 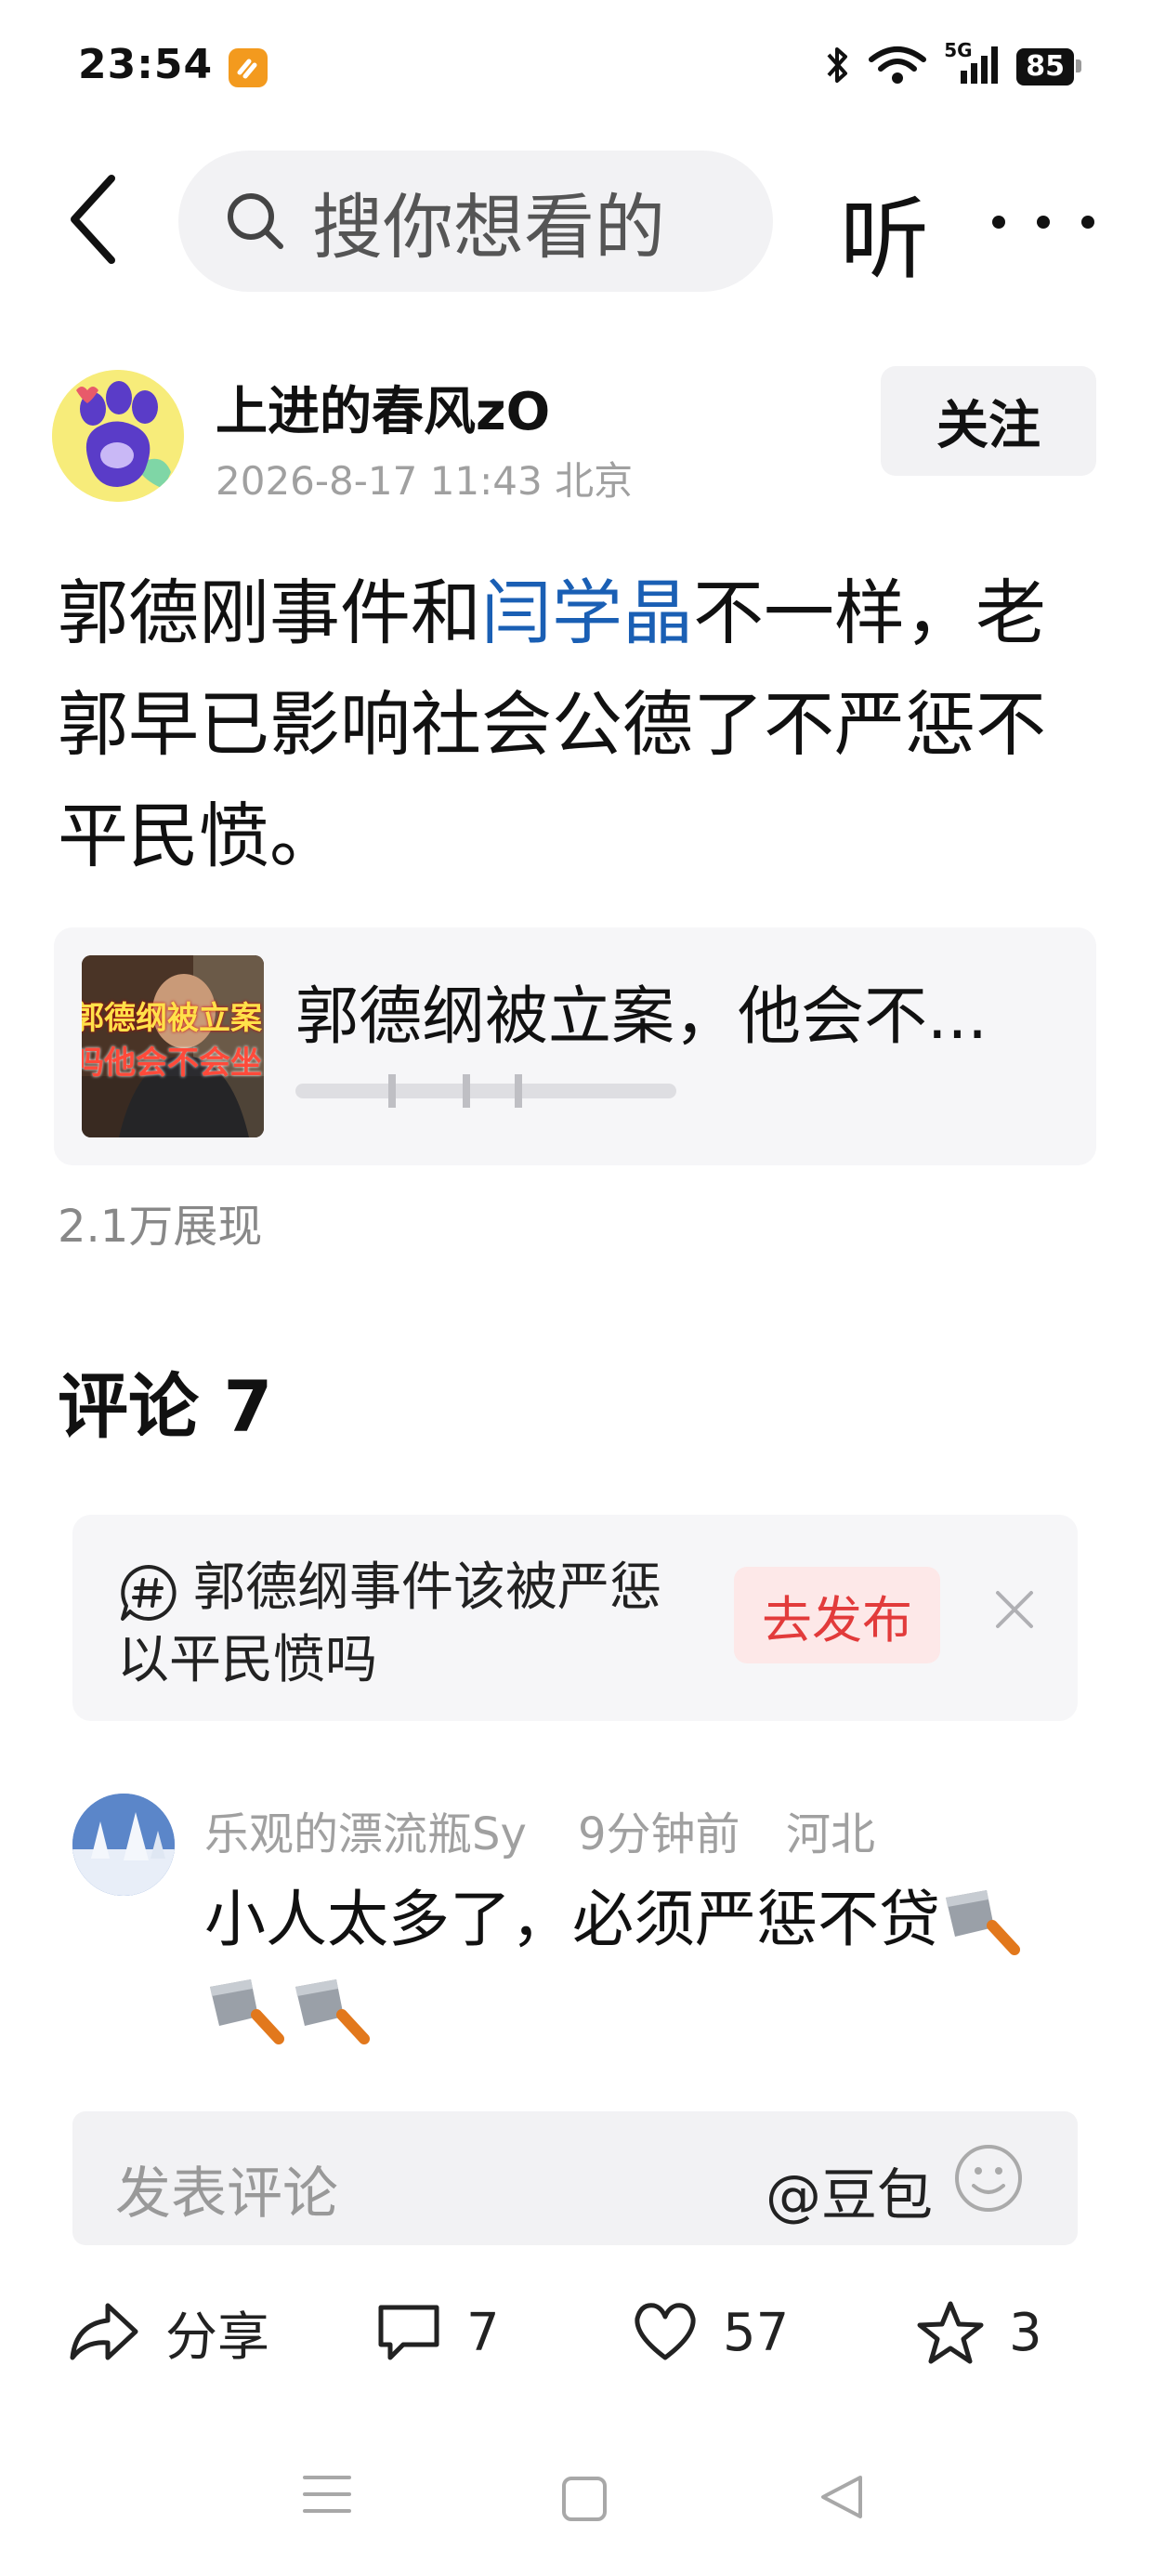 I want to click on post-text-part1: 郭德刚事件和, so click(x=269, y=613).